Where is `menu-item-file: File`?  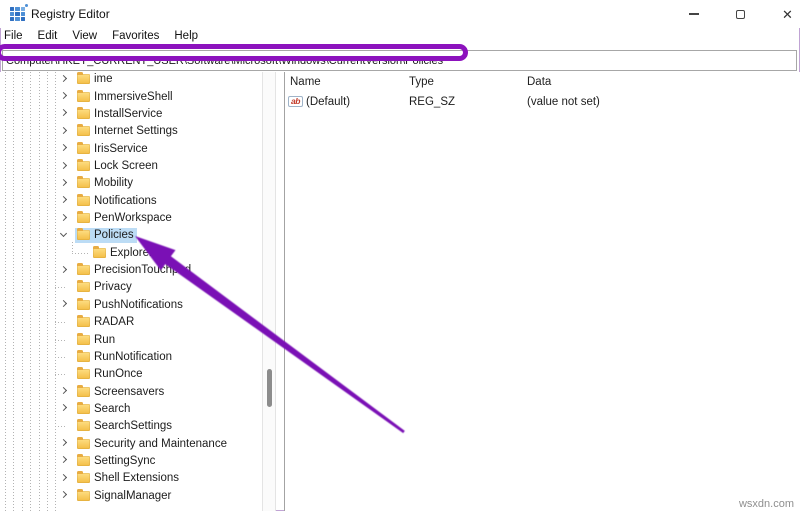 menu-item-file: File is located at coordinates (13, 36).